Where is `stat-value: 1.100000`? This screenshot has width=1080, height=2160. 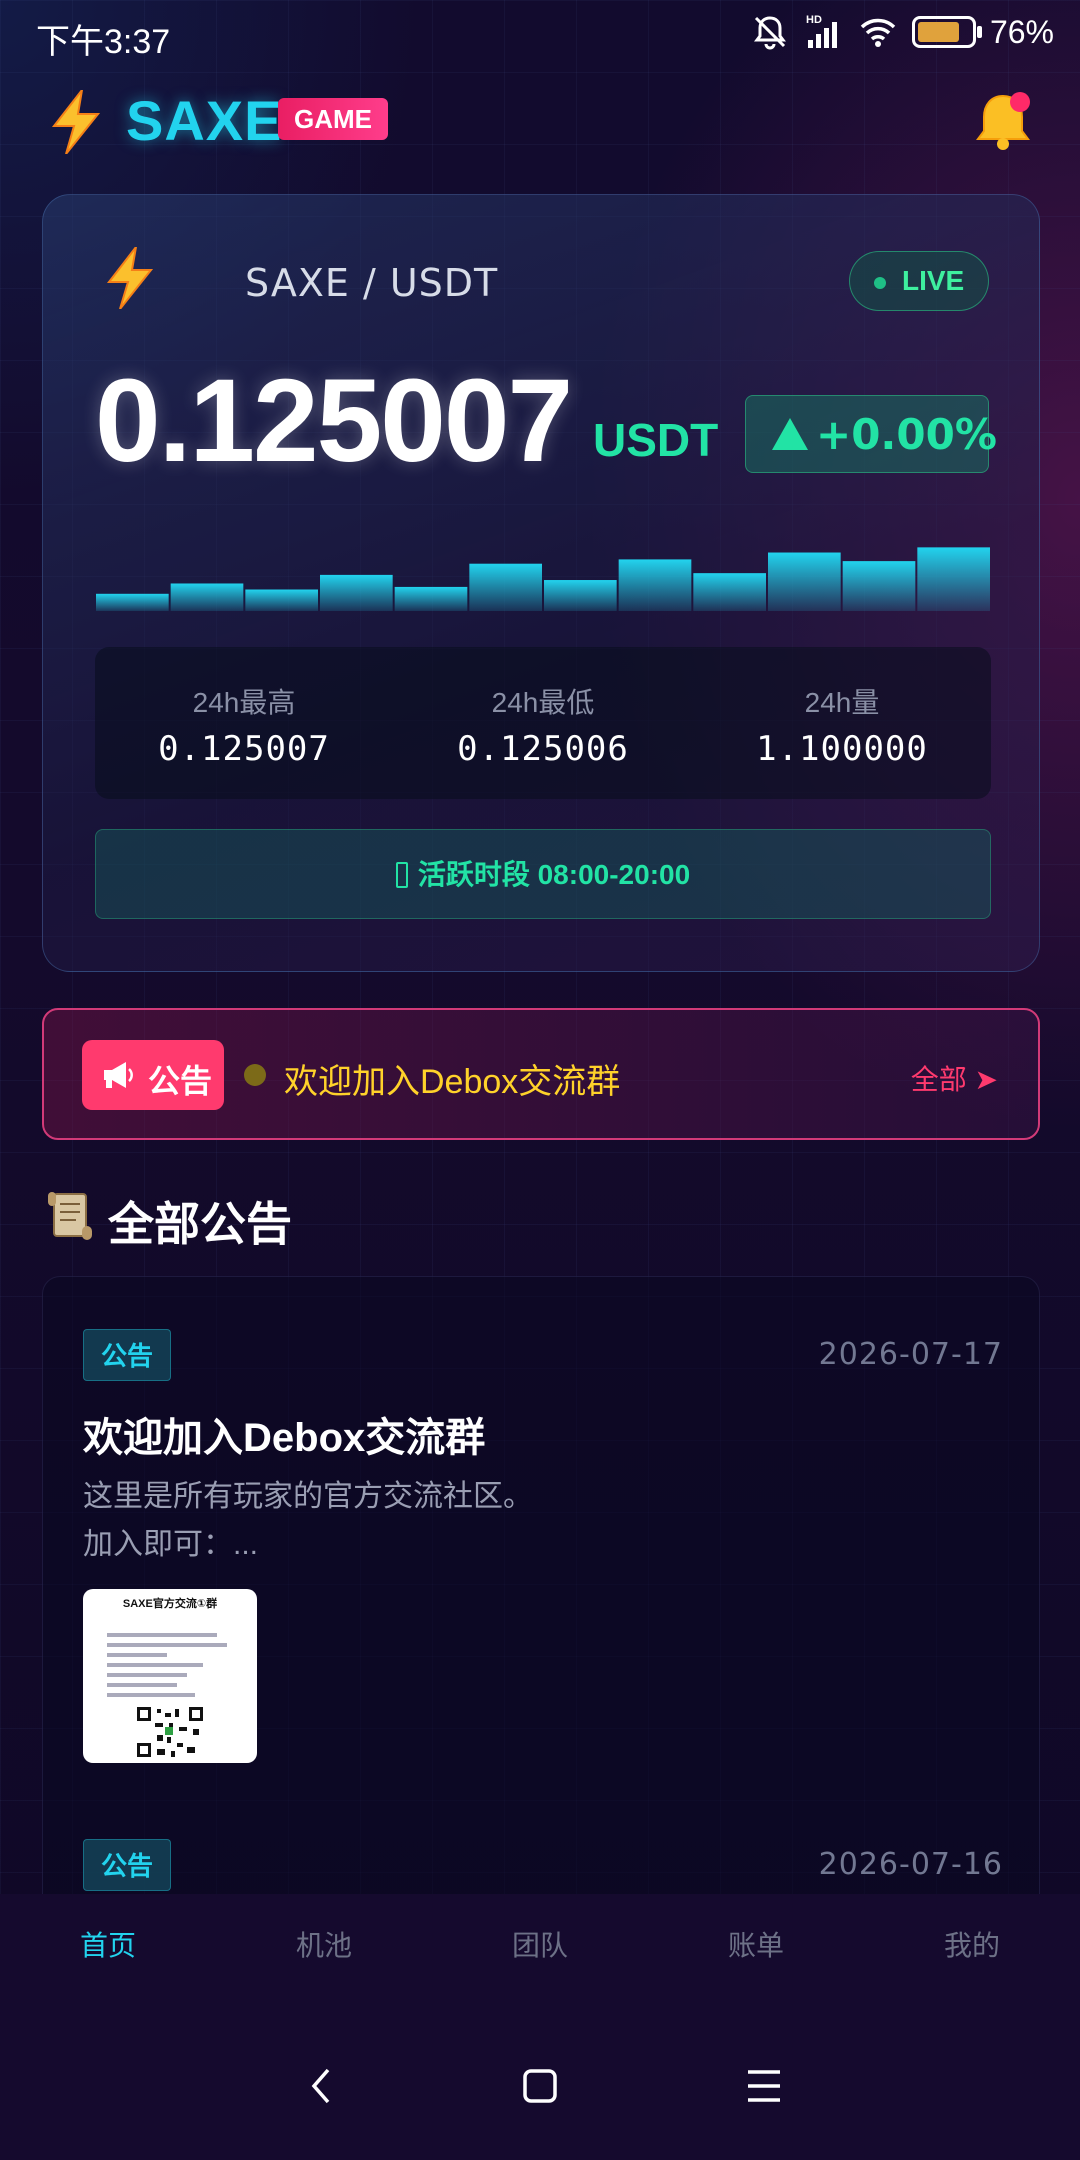 stat-value: 1.100000 is located at coordinates (842, 749).